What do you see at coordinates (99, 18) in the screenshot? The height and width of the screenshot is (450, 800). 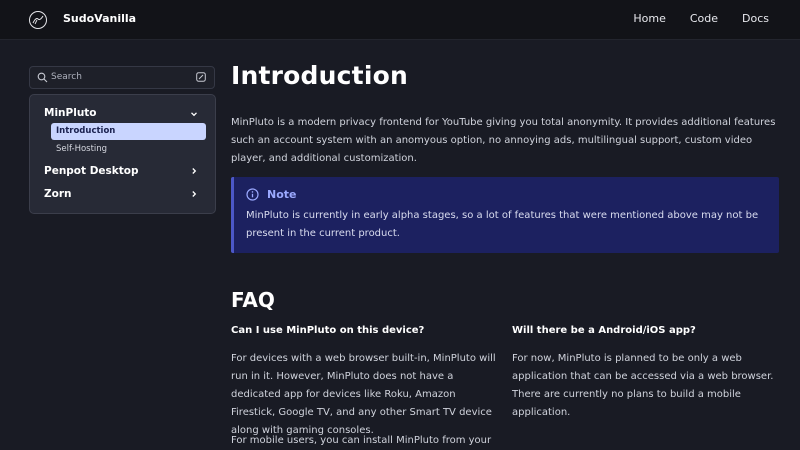 I see `brand-name: SudoVanilla` at bounding box center [99, 18].